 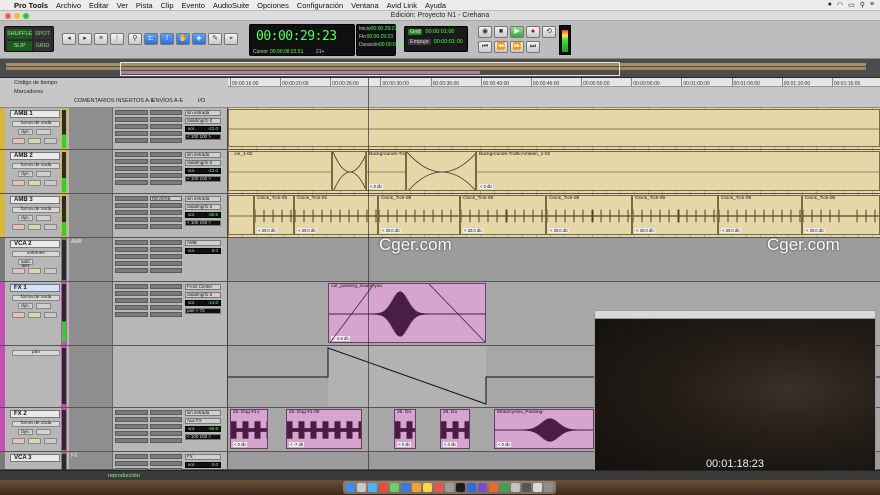 What do you see at coordinates (35, 114) in the screenshot?
I see `track-name: AMB 1` at bounding box center [35, 114].